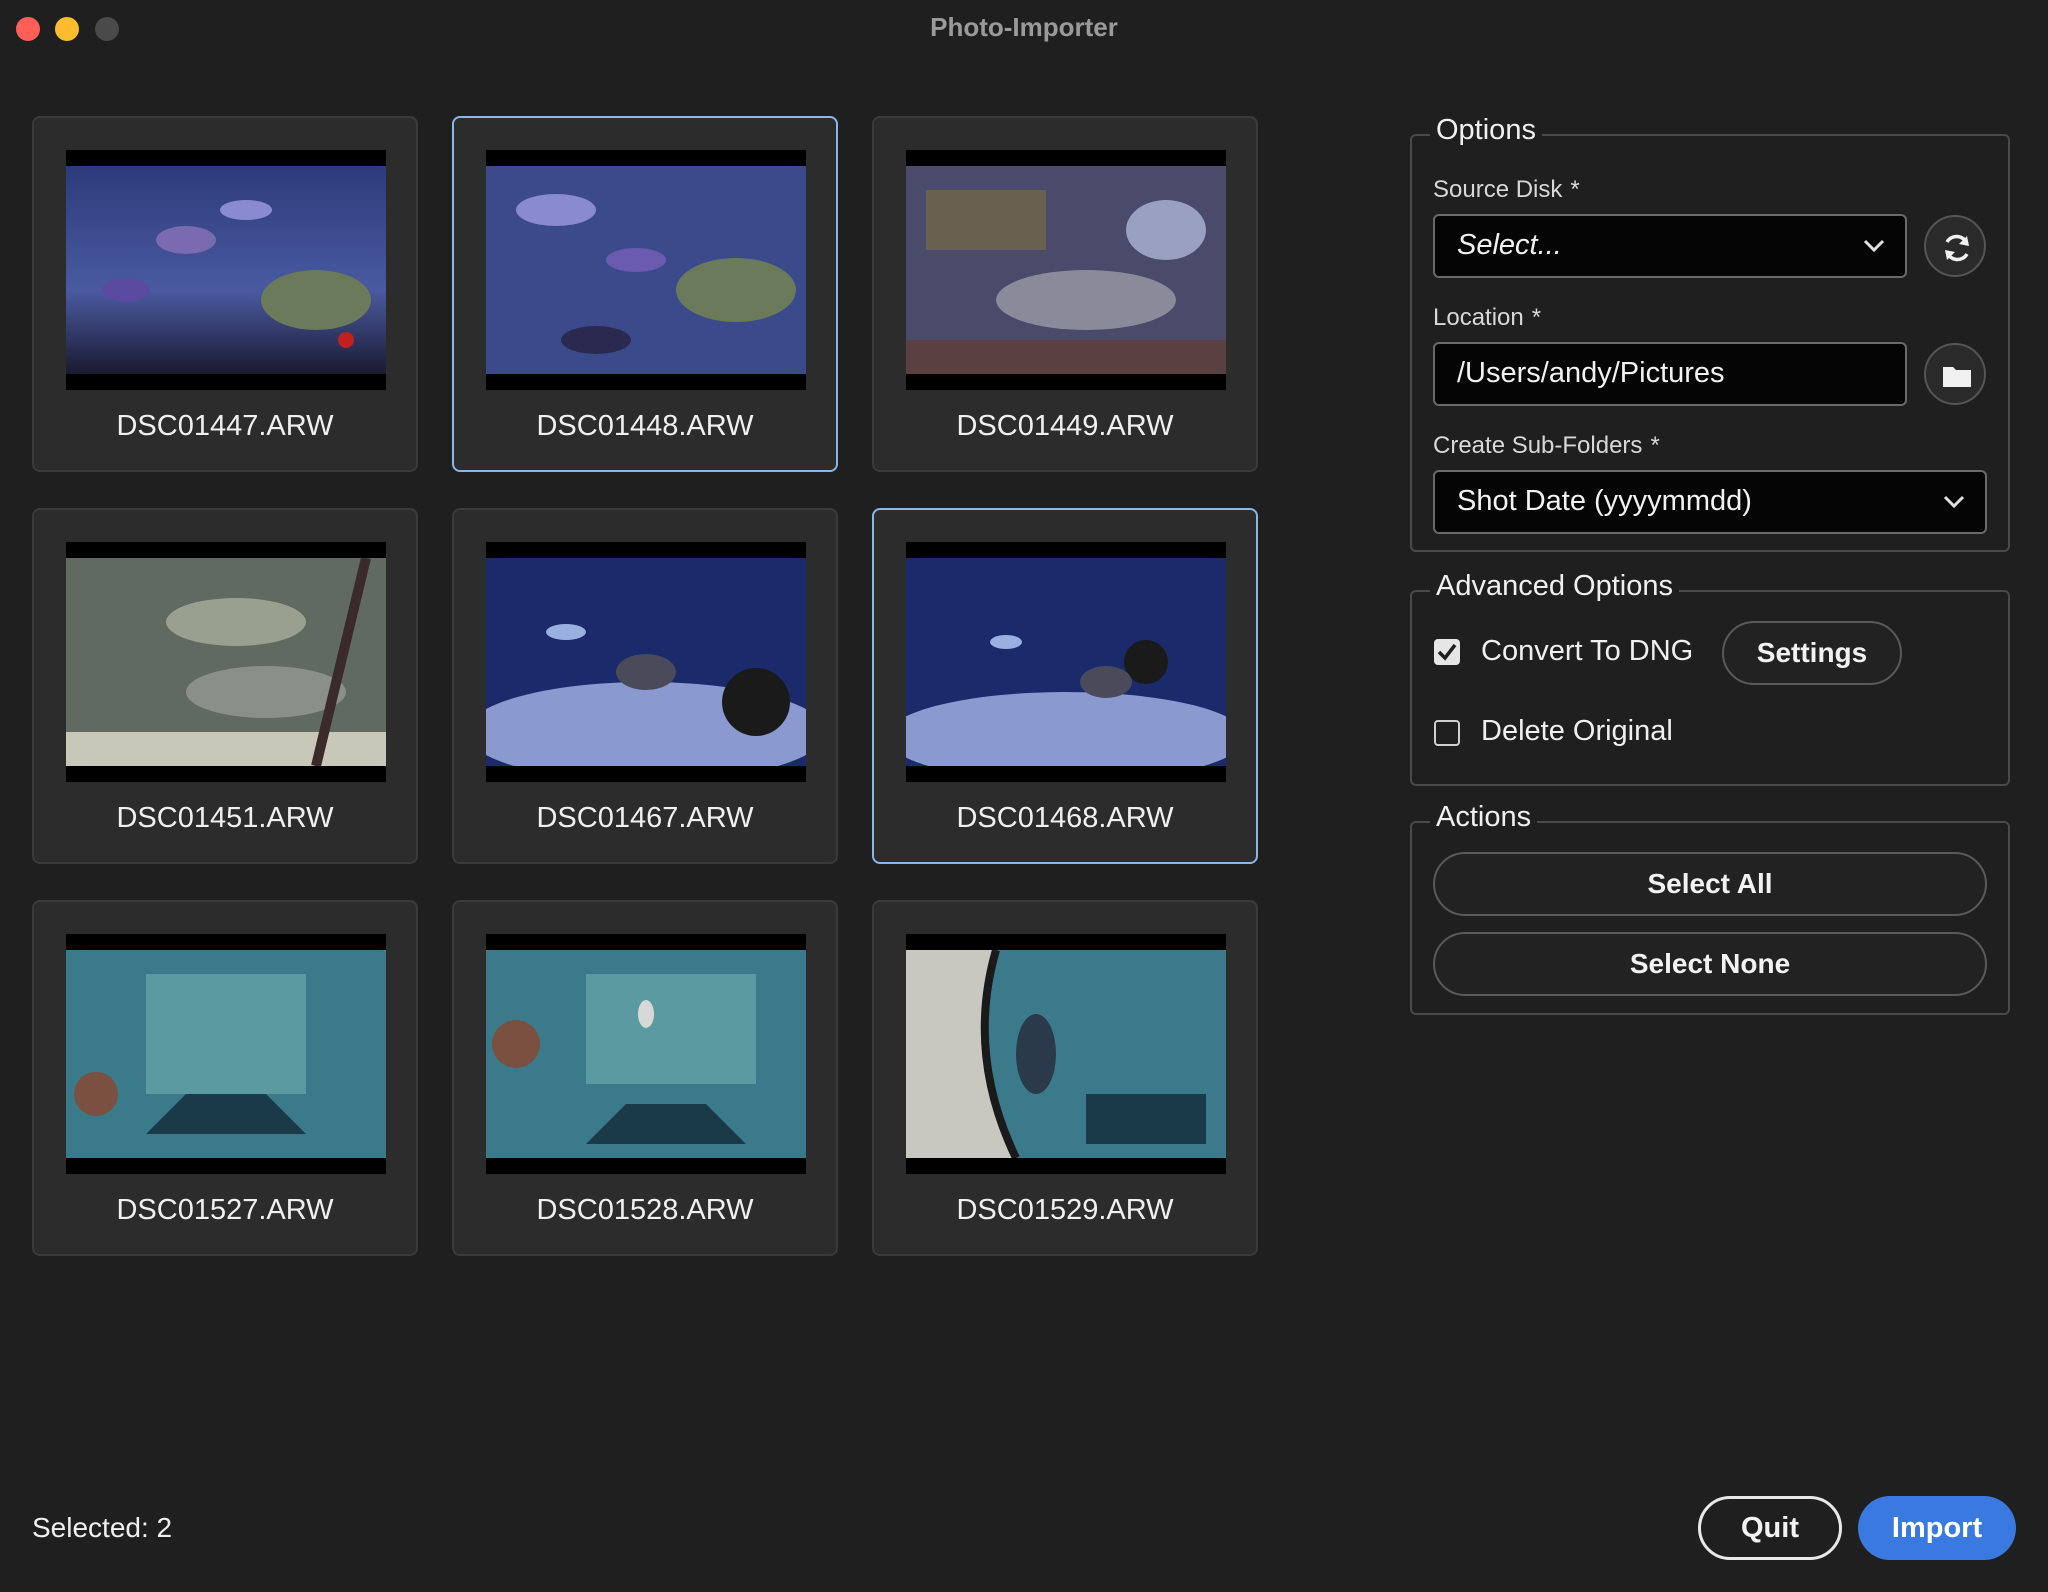  Describe the element at coordinates (1065, 1210) in the screenshot. I see `photo-filename: DSC01529.ARW` at that location.